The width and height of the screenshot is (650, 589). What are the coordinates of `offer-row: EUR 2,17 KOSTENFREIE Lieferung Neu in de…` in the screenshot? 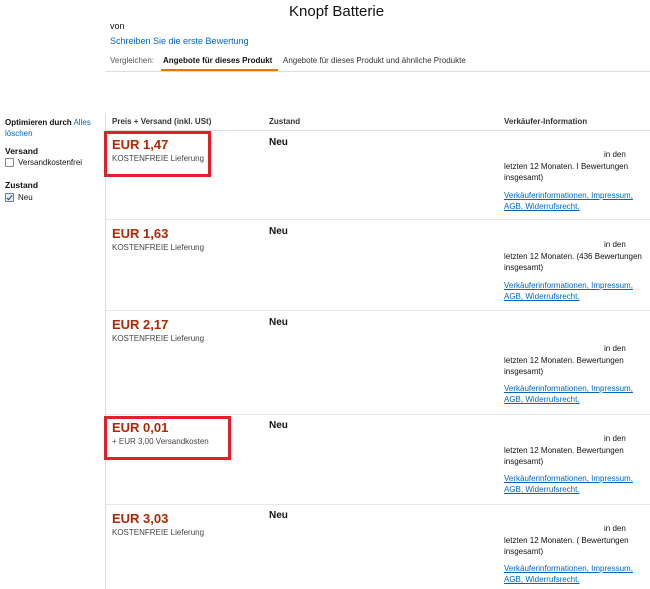 It's located at (378, 363).